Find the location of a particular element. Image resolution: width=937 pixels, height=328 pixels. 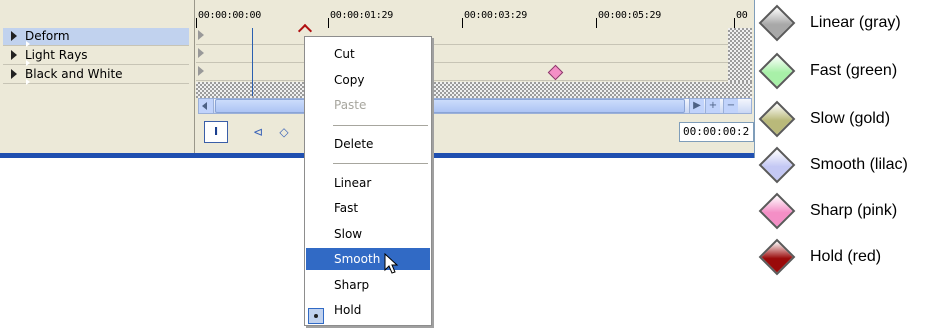

legend-item-fast: Fast (green) is located at coordinates (847, 72).